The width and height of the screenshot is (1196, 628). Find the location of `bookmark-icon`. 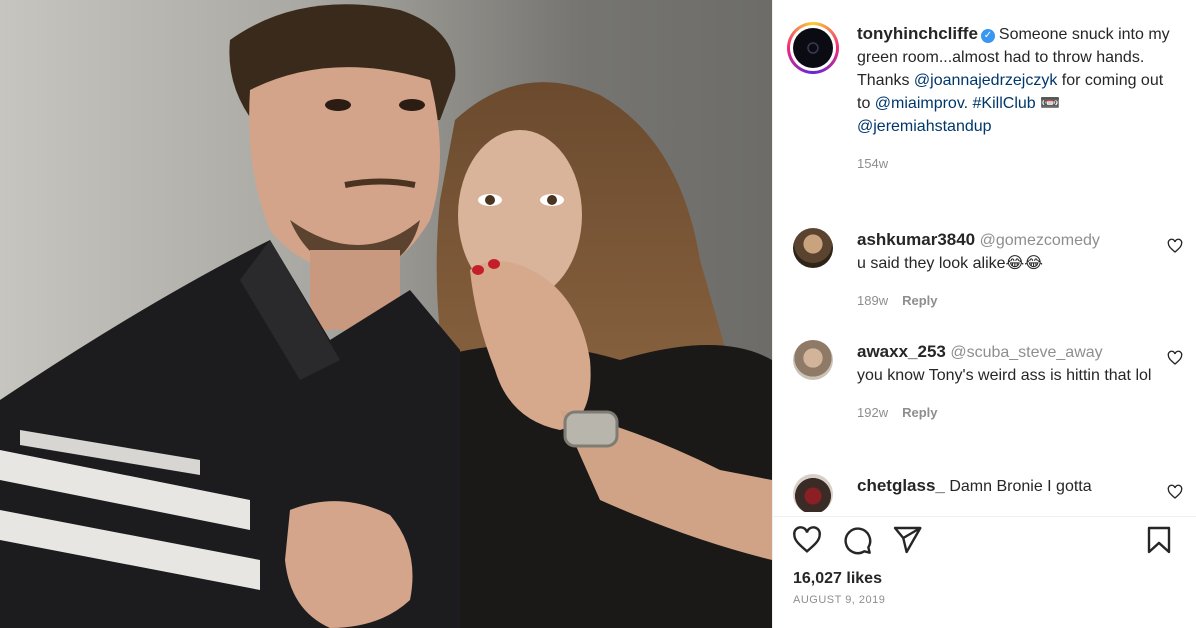

bookmark-icon is located at coordinates (1159, 540).